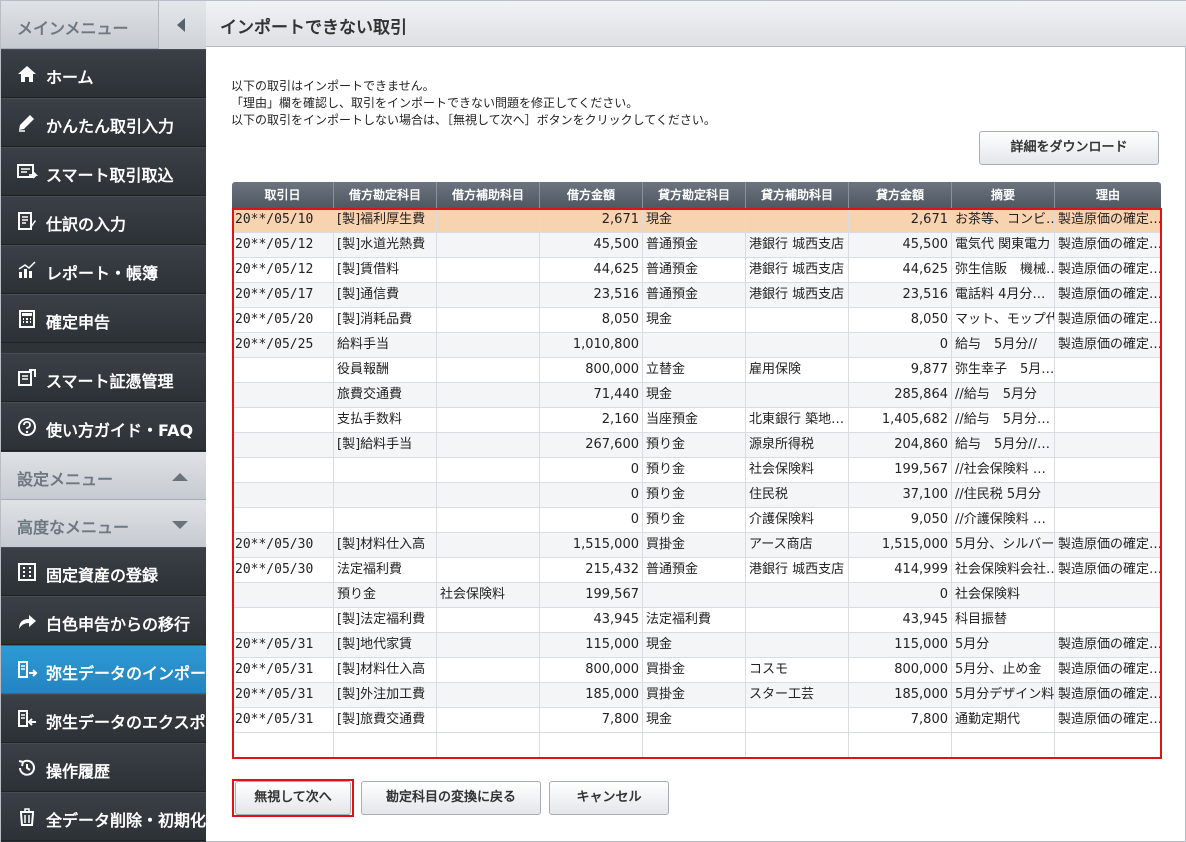 This screenshot has width=1186, height=842. I want to click on debit-amount-cell: 115,000, so click(591, 645).